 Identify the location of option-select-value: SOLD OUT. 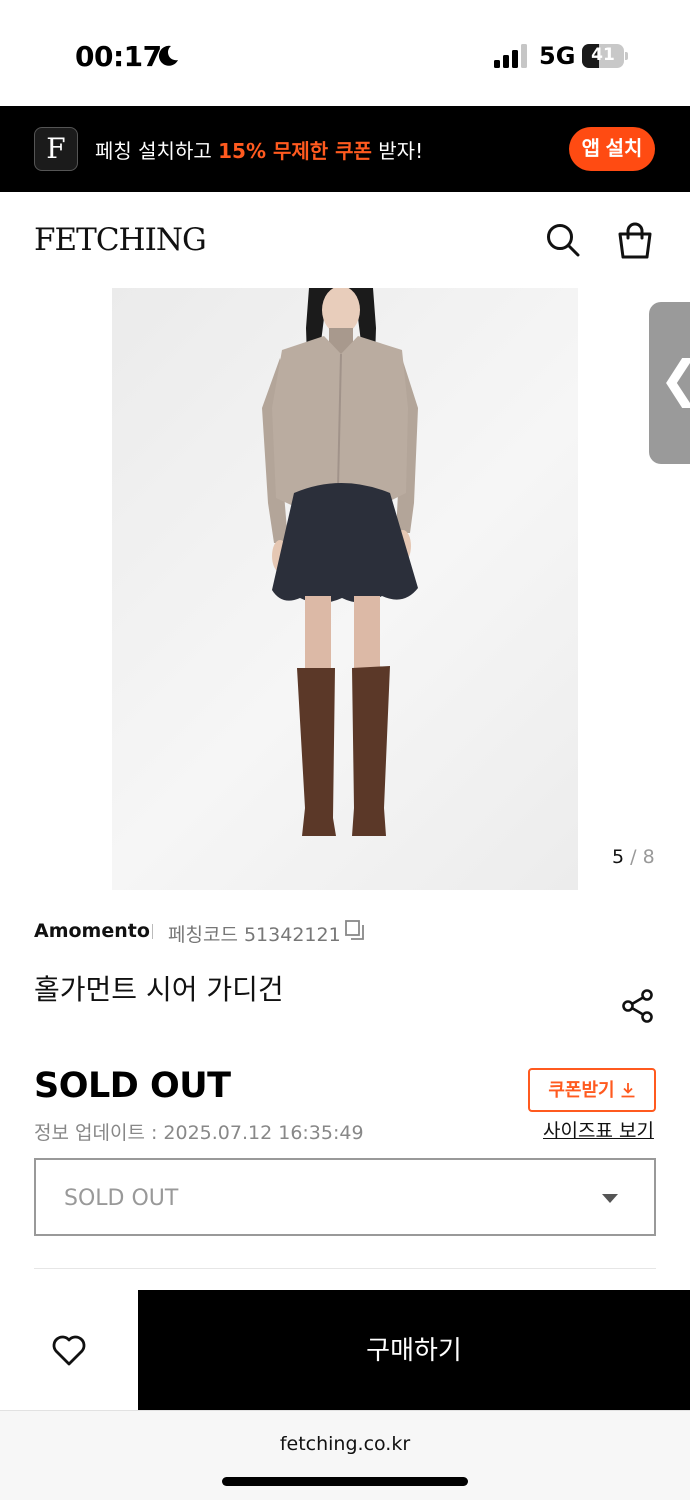
(121, 1198).